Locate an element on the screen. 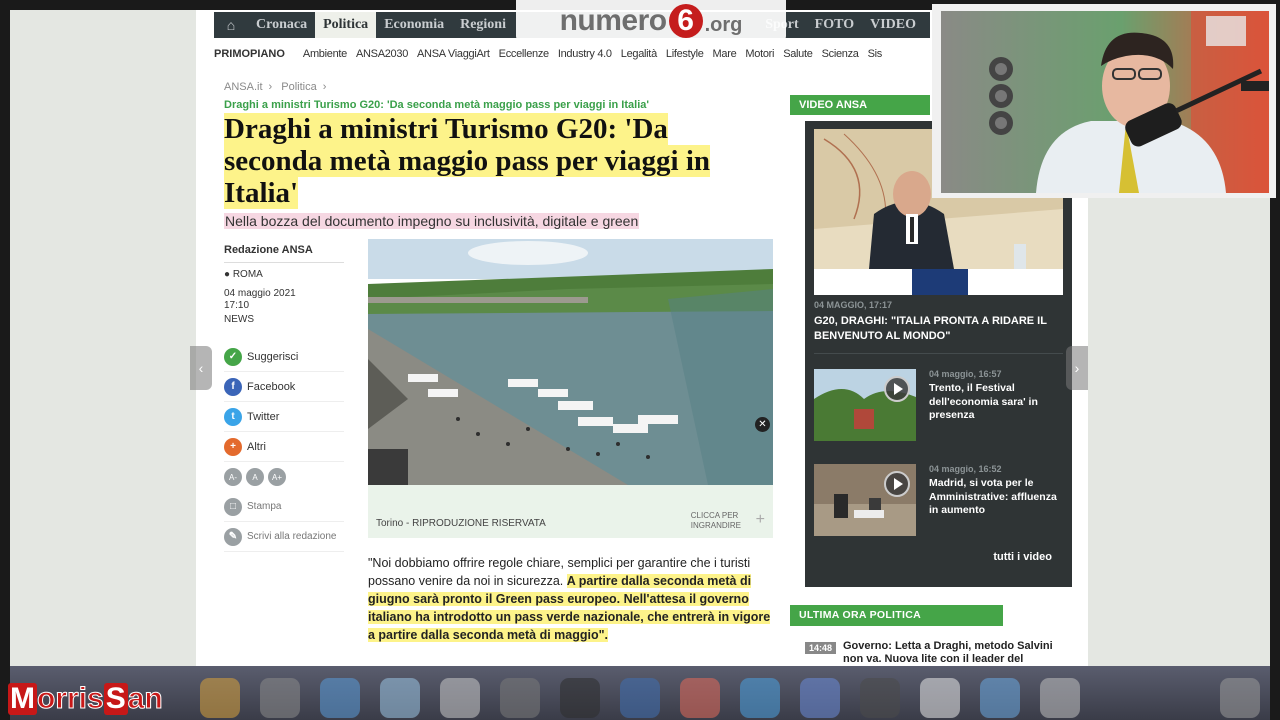 The width and height of the screenshot is (1280, 720). subnav-item: Industry 4.0 is located at coordinates (585, 54).